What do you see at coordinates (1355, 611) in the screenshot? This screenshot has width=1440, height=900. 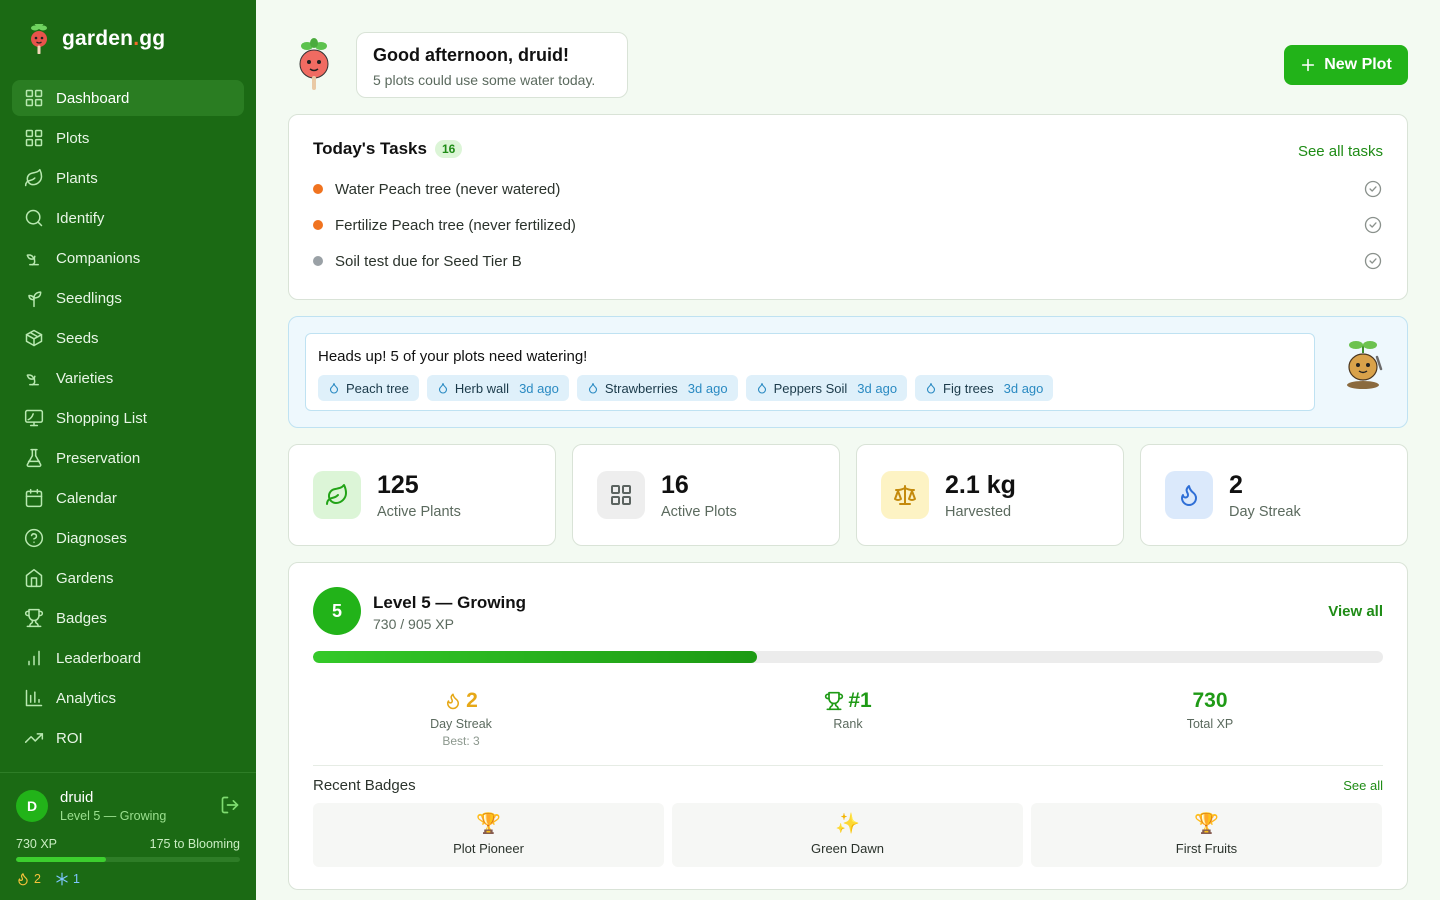 I see `view-all-link: View all` at bounding box center [1355, 611].